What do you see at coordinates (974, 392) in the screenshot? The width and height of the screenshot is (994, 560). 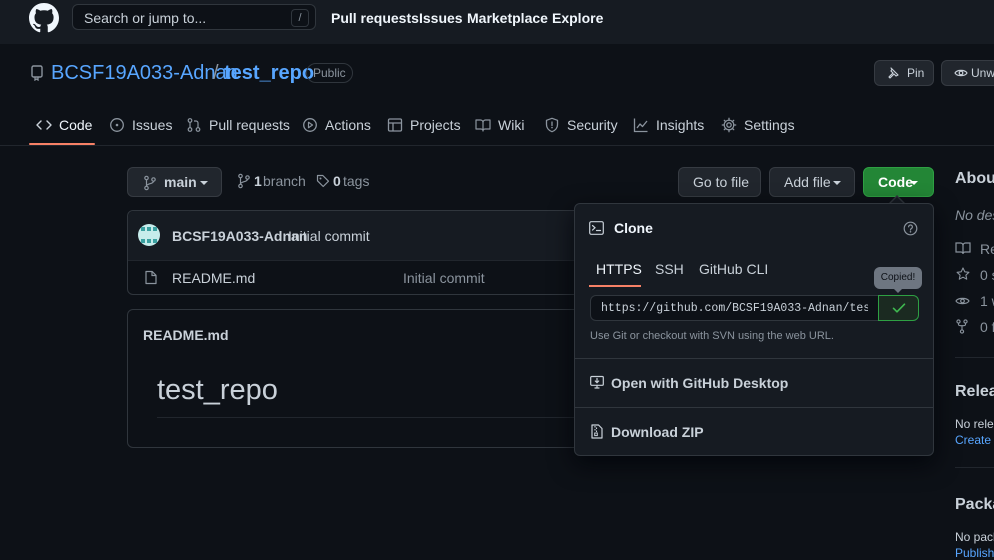 I see `releases-heading: Releas` at bounding box center [974, 392].